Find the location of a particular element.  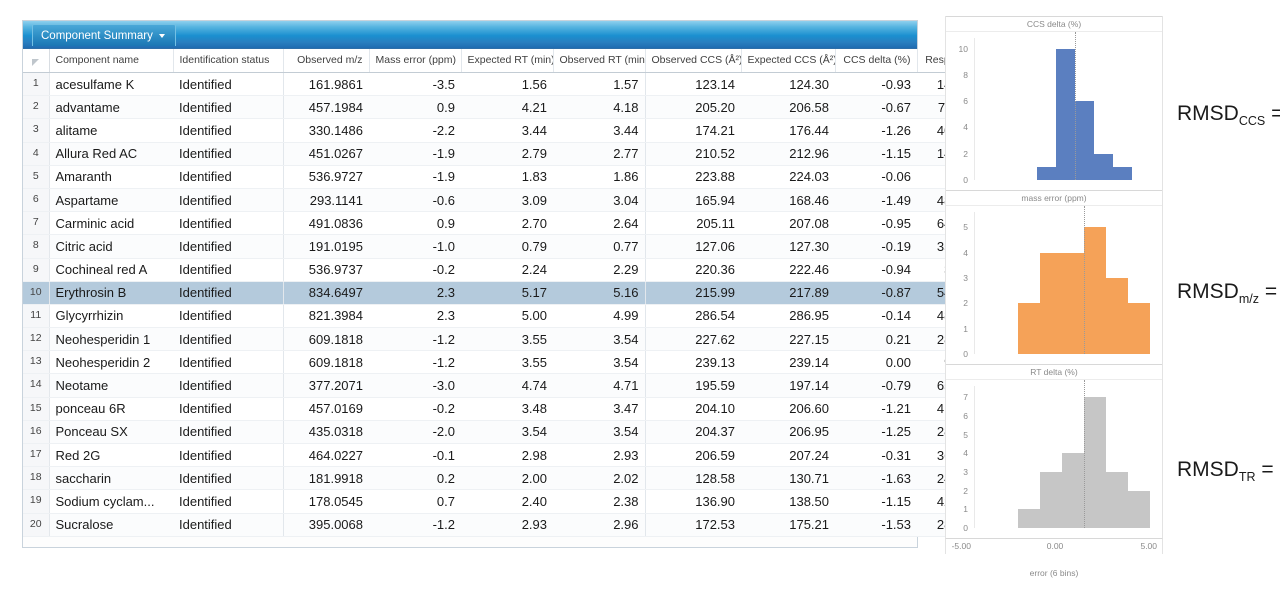

cell-eccs: 217.89 is located at coordinates (788, 293).